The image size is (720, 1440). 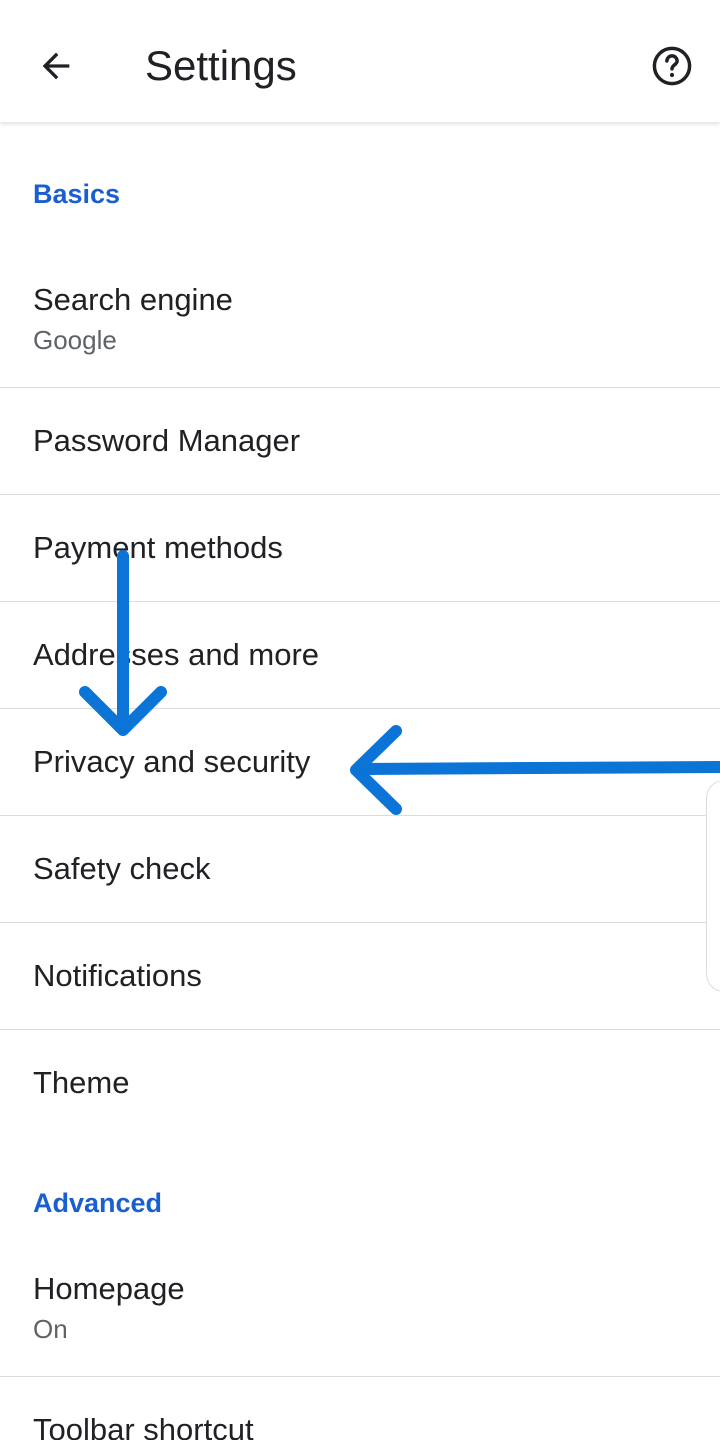 I want to click on item-label: Toolbar shortcut, so click(x=143, y=1426).